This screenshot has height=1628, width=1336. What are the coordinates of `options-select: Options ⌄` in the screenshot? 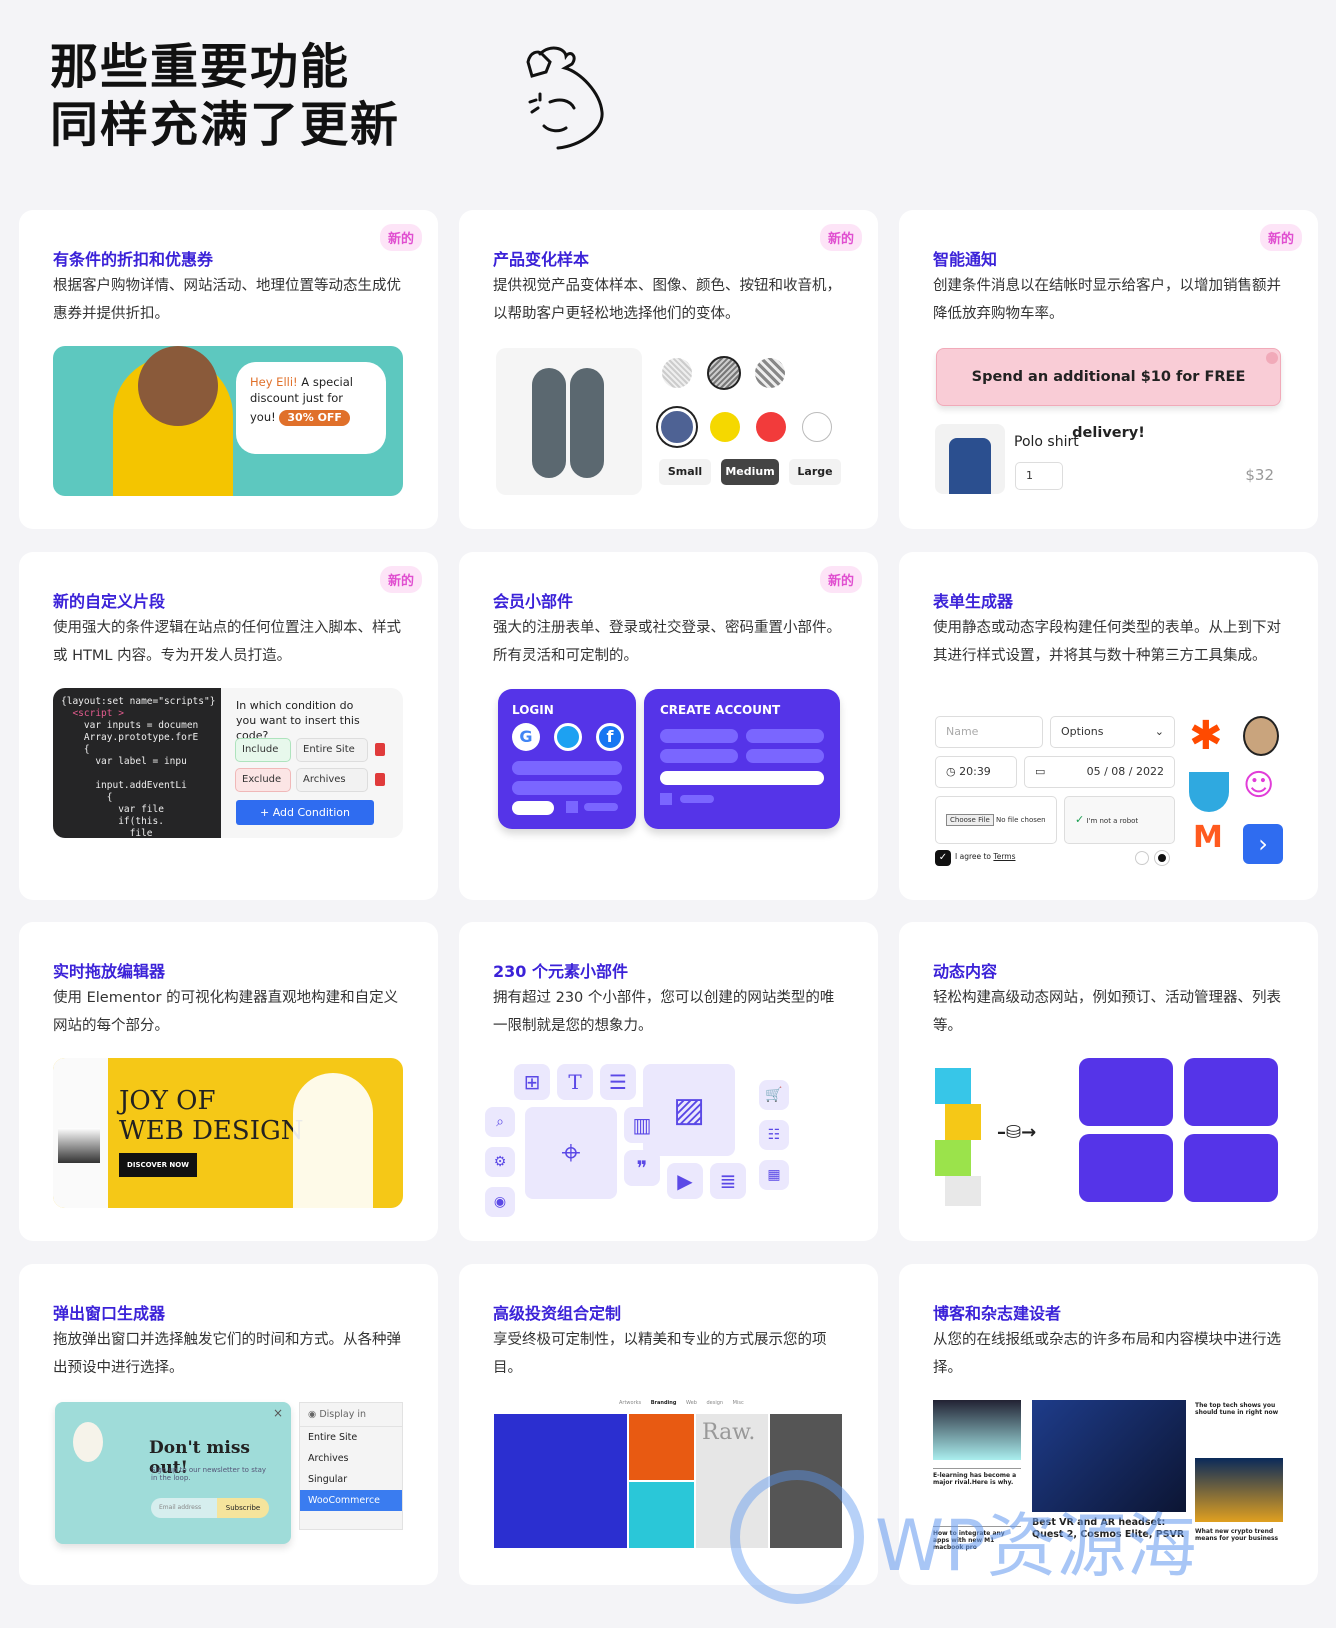 It's located at (1112, 732).